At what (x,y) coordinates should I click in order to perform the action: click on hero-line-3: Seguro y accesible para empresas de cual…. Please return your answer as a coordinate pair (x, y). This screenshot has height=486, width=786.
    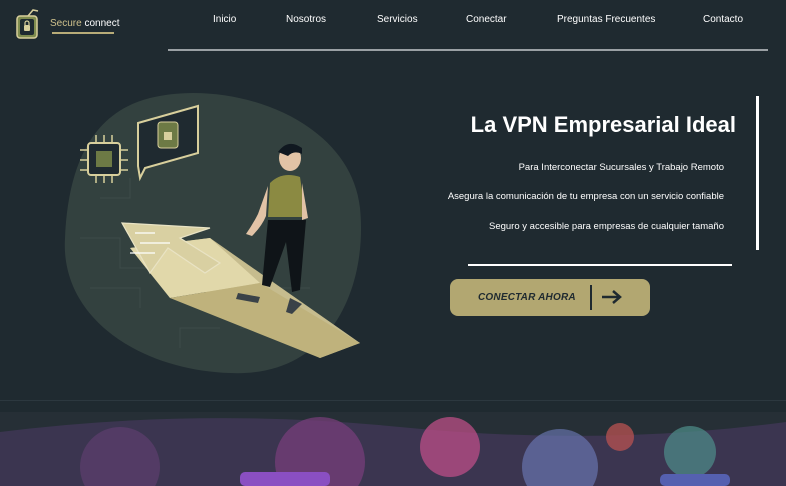
    Looking at the image, I should click on (606, 226).